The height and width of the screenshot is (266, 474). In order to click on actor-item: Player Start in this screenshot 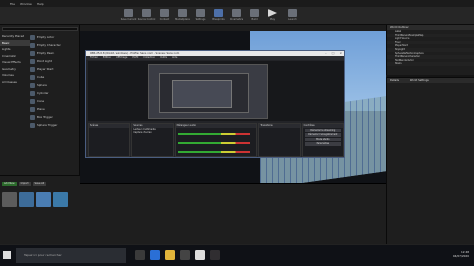, I will do `click(55, 69)`.